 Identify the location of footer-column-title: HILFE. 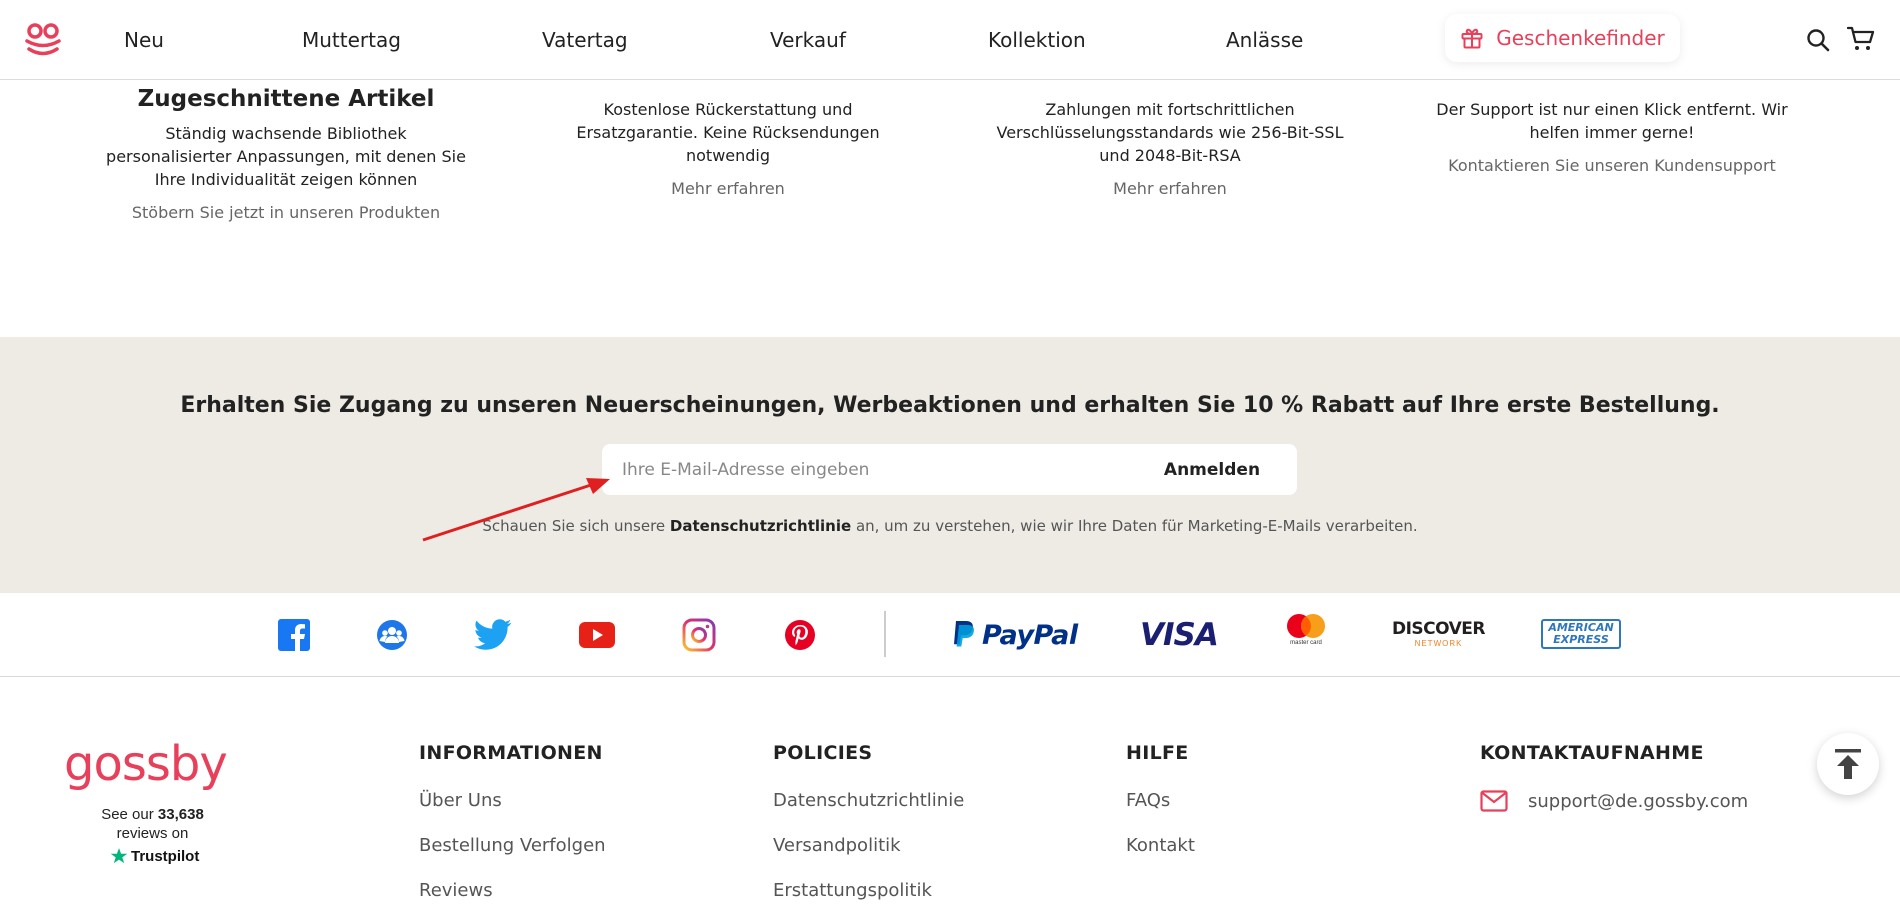
(1157, 753).